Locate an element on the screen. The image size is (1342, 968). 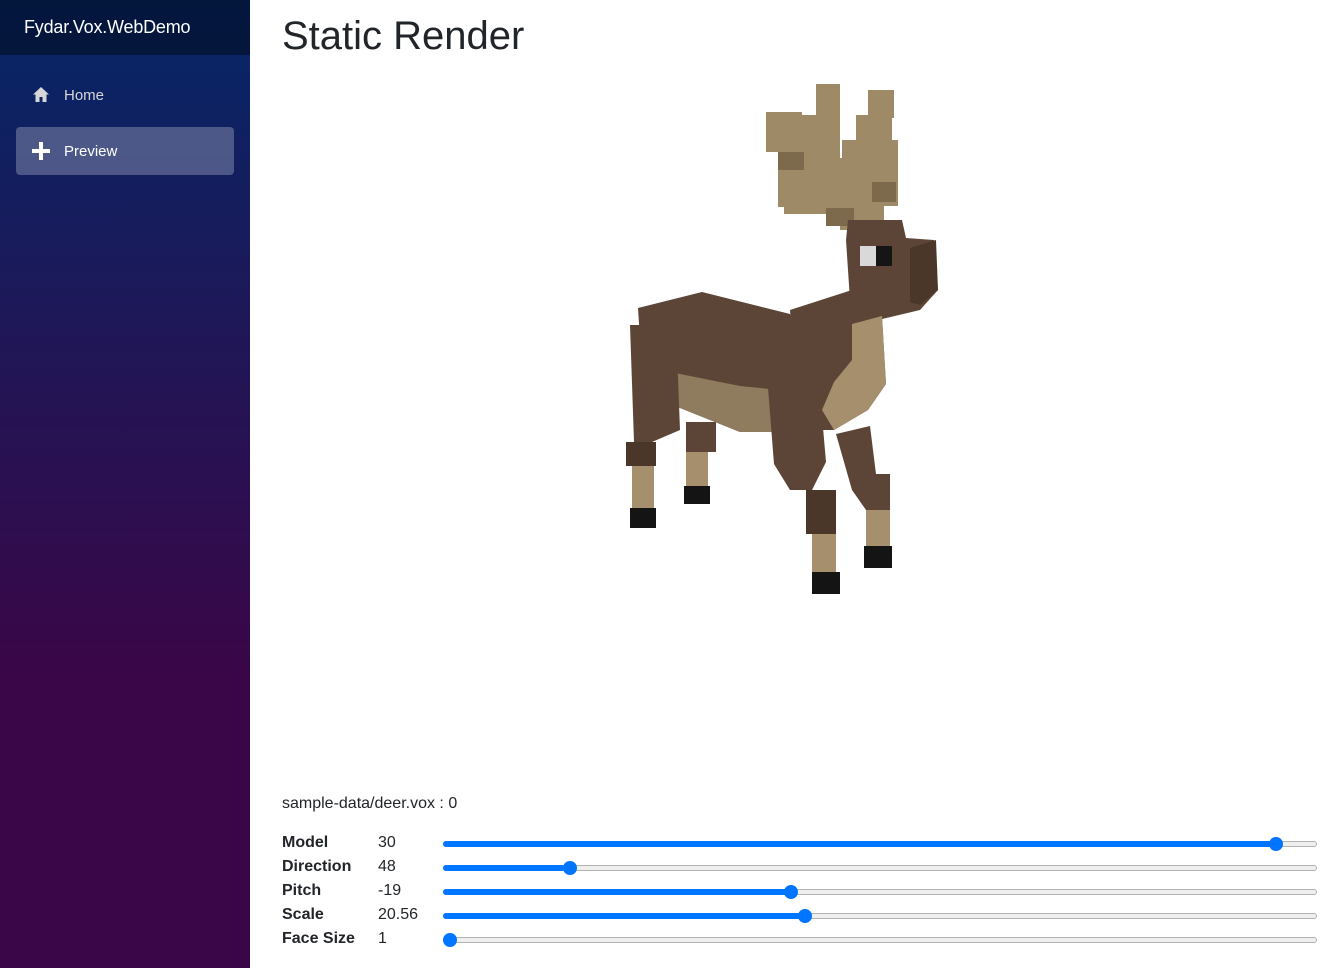
control-row-pitch: Pitch -19 is located at coordinates (800, 892).